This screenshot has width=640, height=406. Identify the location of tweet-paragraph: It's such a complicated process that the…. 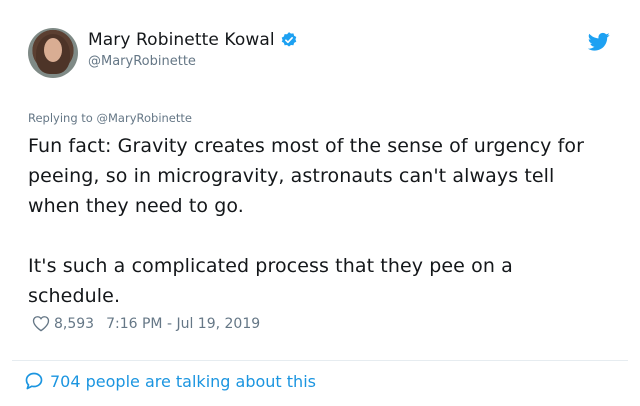
(270, 281).